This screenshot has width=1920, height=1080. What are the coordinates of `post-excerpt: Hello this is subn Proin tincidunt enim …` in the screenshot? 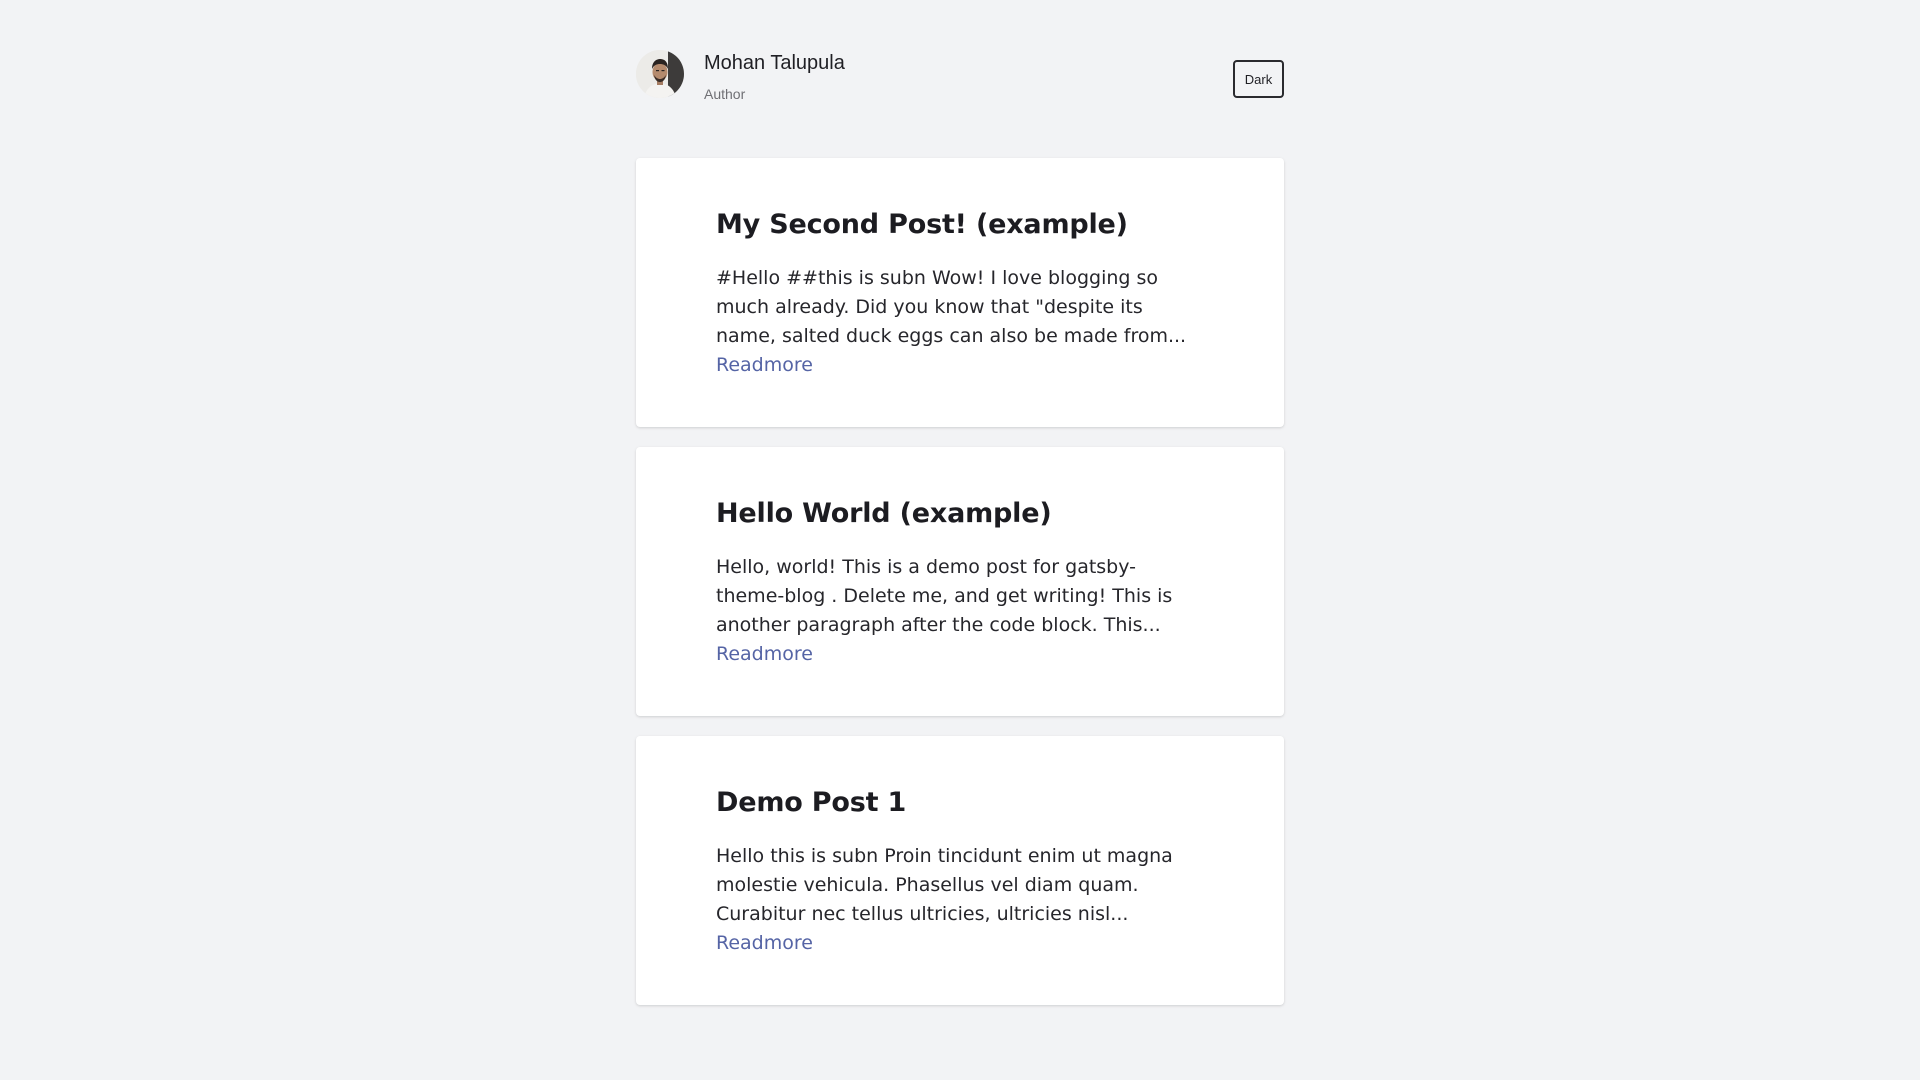 It's located at (956, 900).